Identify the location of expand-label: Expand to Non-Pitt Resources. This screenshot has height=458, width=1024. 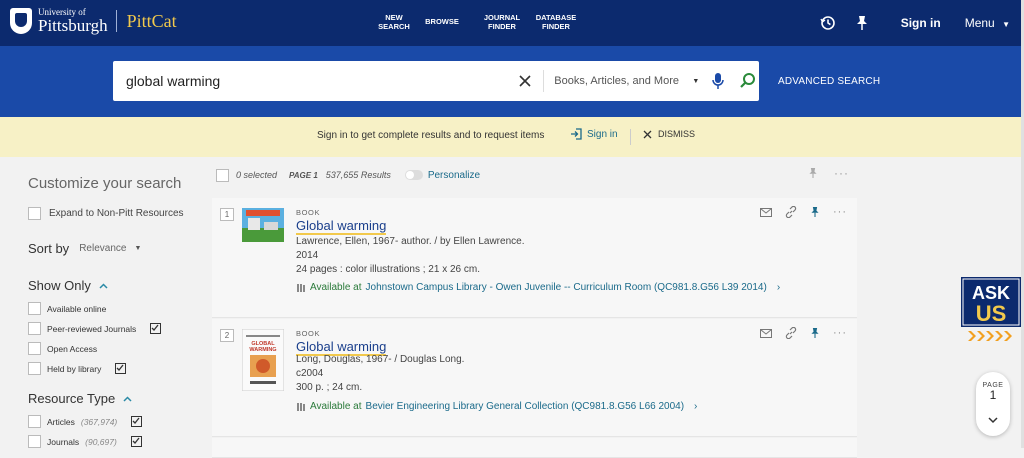
(116, 213).